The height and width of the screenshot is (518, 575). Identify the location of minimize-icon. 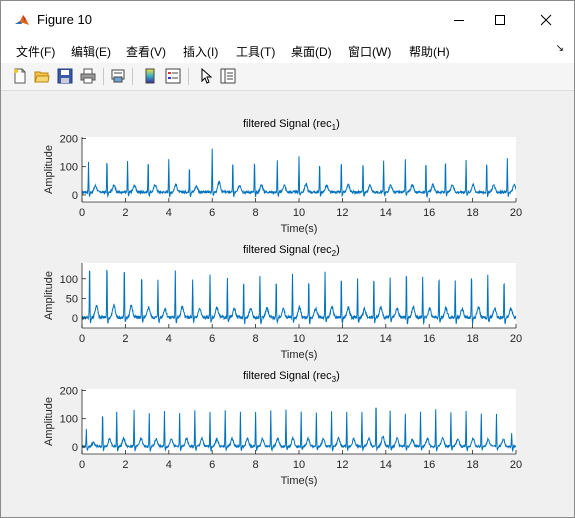
(459, 20).